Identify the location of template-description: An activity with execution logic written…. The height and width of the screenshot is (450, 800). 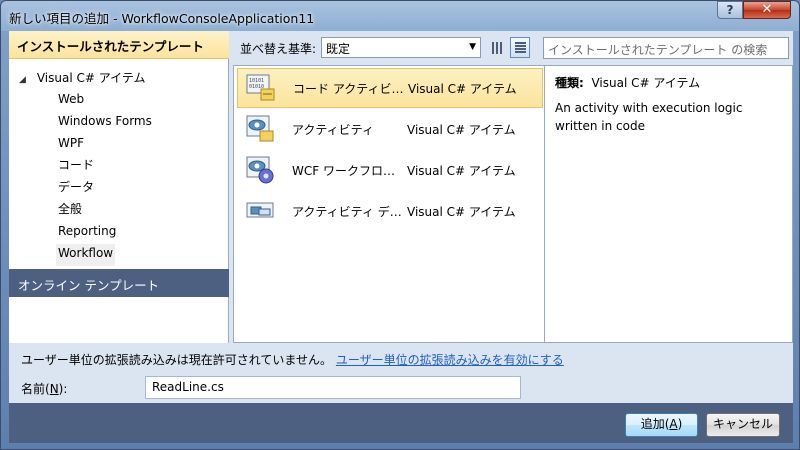
(649, 117).